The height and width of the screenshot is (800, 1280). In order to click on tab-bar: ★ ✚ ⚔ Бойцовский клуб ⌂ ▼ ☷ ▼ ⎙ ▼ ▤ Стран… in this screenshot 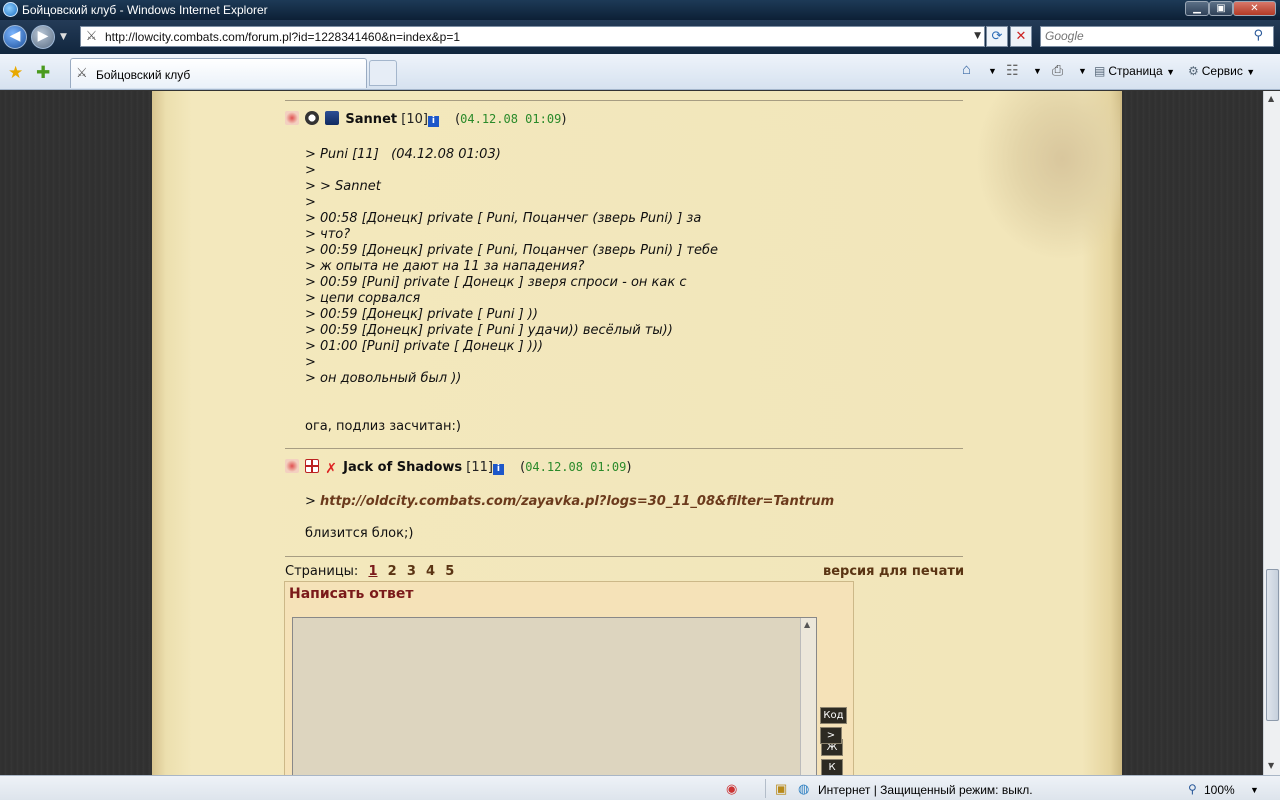, I will do `click(640, 72)`.